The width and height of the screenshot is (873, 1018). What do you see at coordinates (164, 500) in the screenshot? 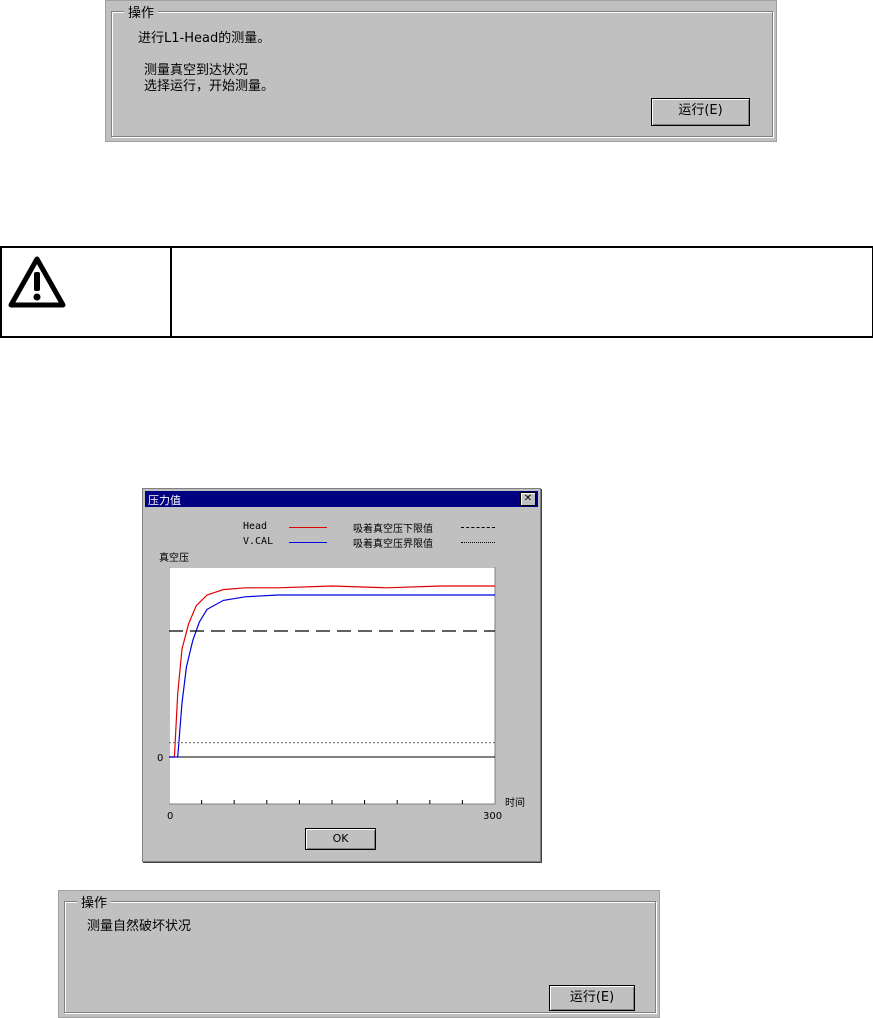
I see `dialog-title: 压力值` at bounding box center [164, 500].